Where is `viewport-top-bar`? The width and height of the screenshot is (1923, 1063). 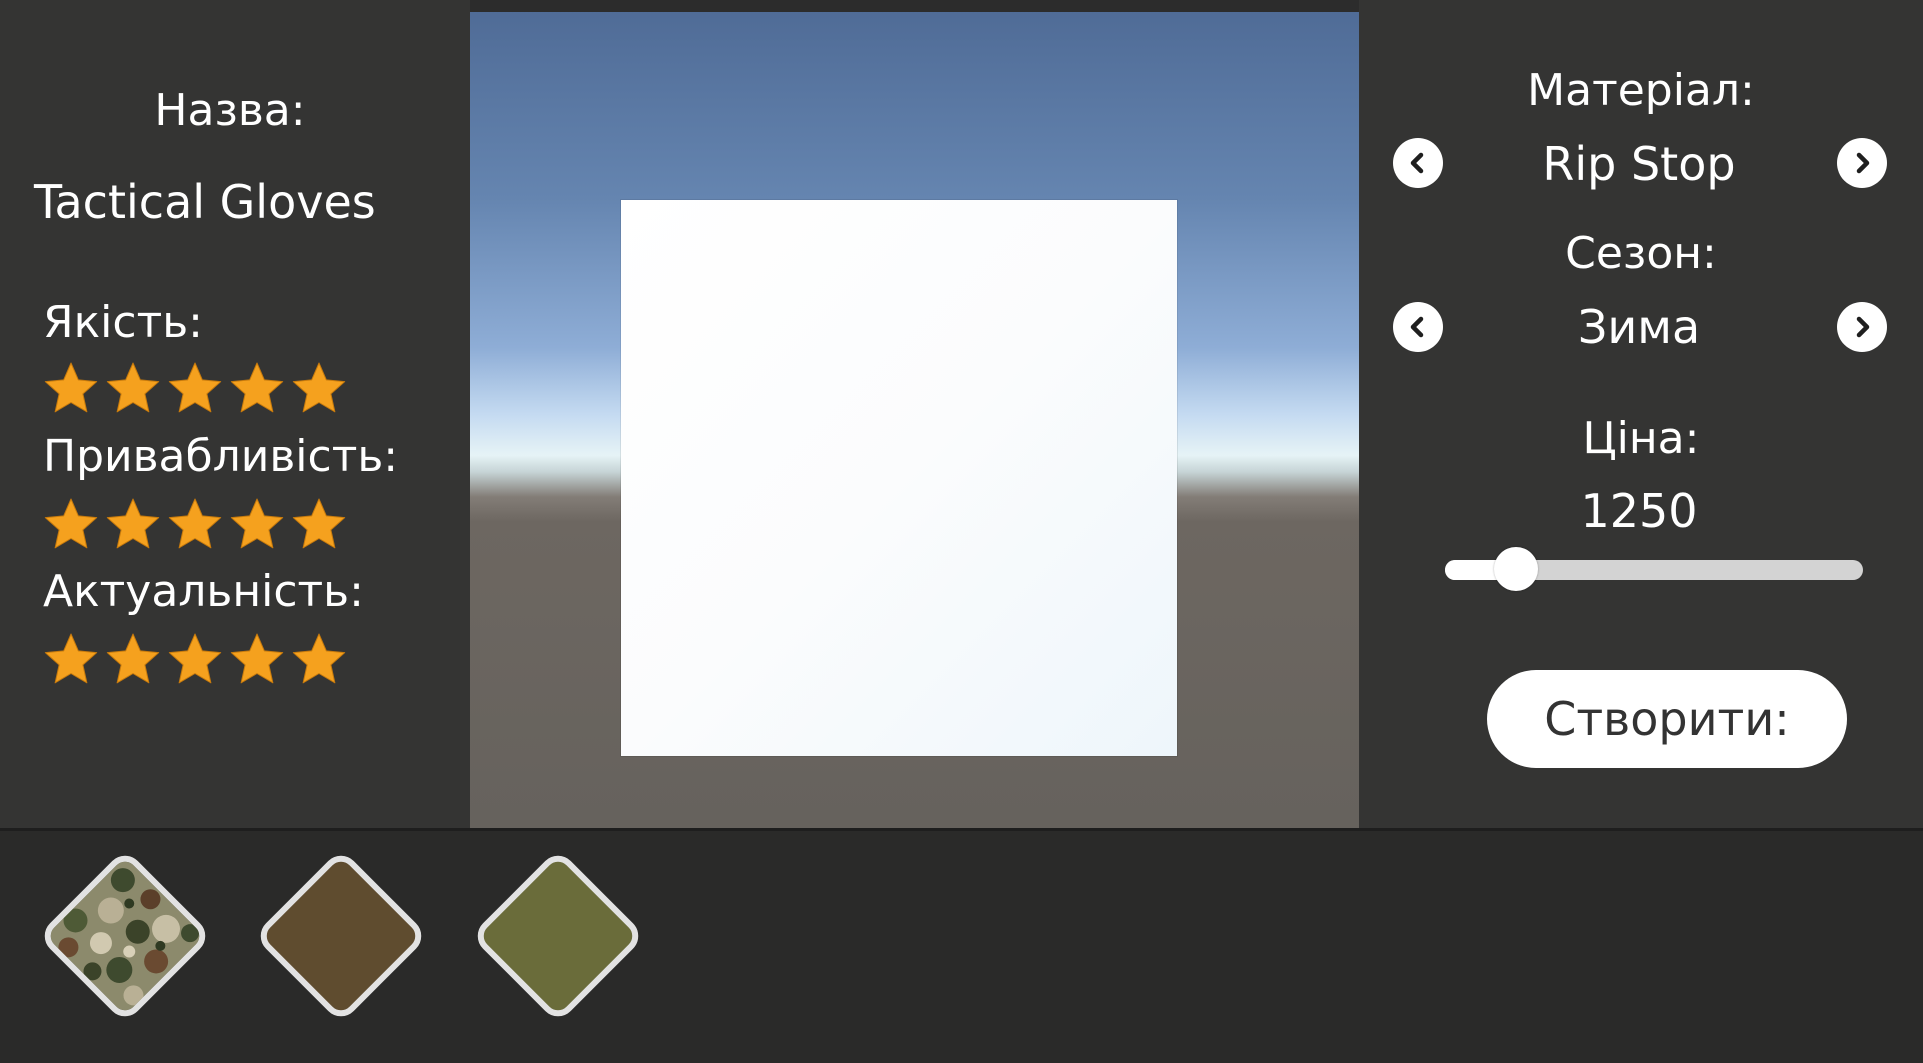 viewport-top-bar is located at coordinates (914, 6).